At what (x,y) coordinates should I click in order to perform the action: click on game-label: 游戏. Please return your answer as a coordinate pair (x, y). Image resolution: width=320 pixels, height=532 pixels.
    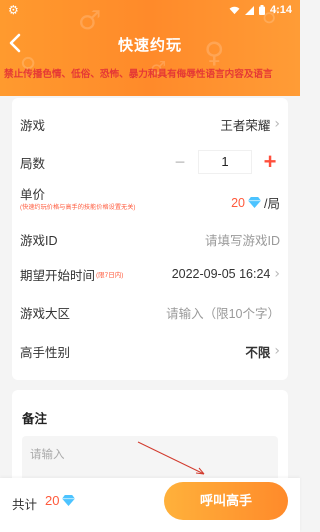
    Looking at the image, I should click on (33, 125).